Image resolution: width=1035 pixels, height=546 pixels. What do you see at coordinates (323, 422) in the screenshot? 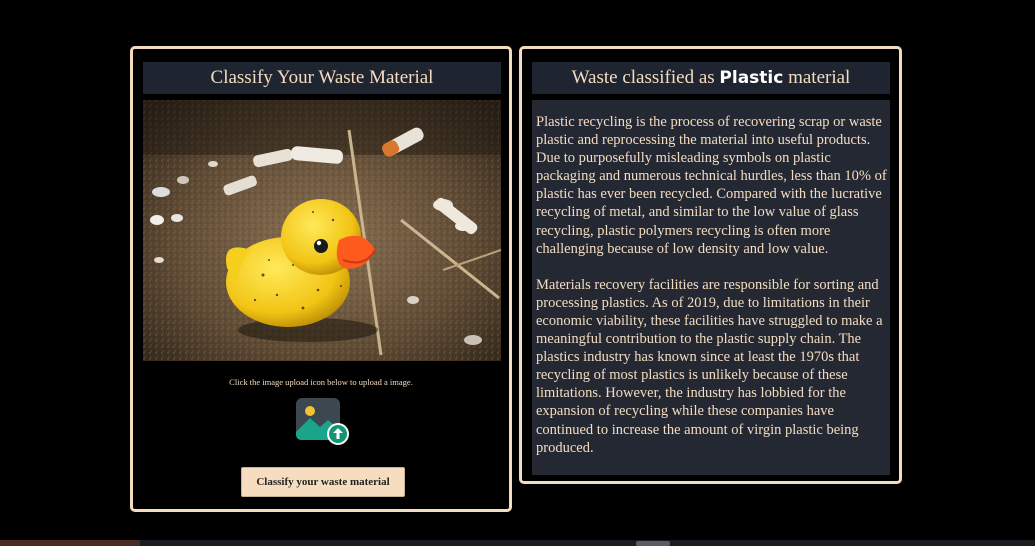
I see `image-upload-icon` at bounding box center [323, 422].